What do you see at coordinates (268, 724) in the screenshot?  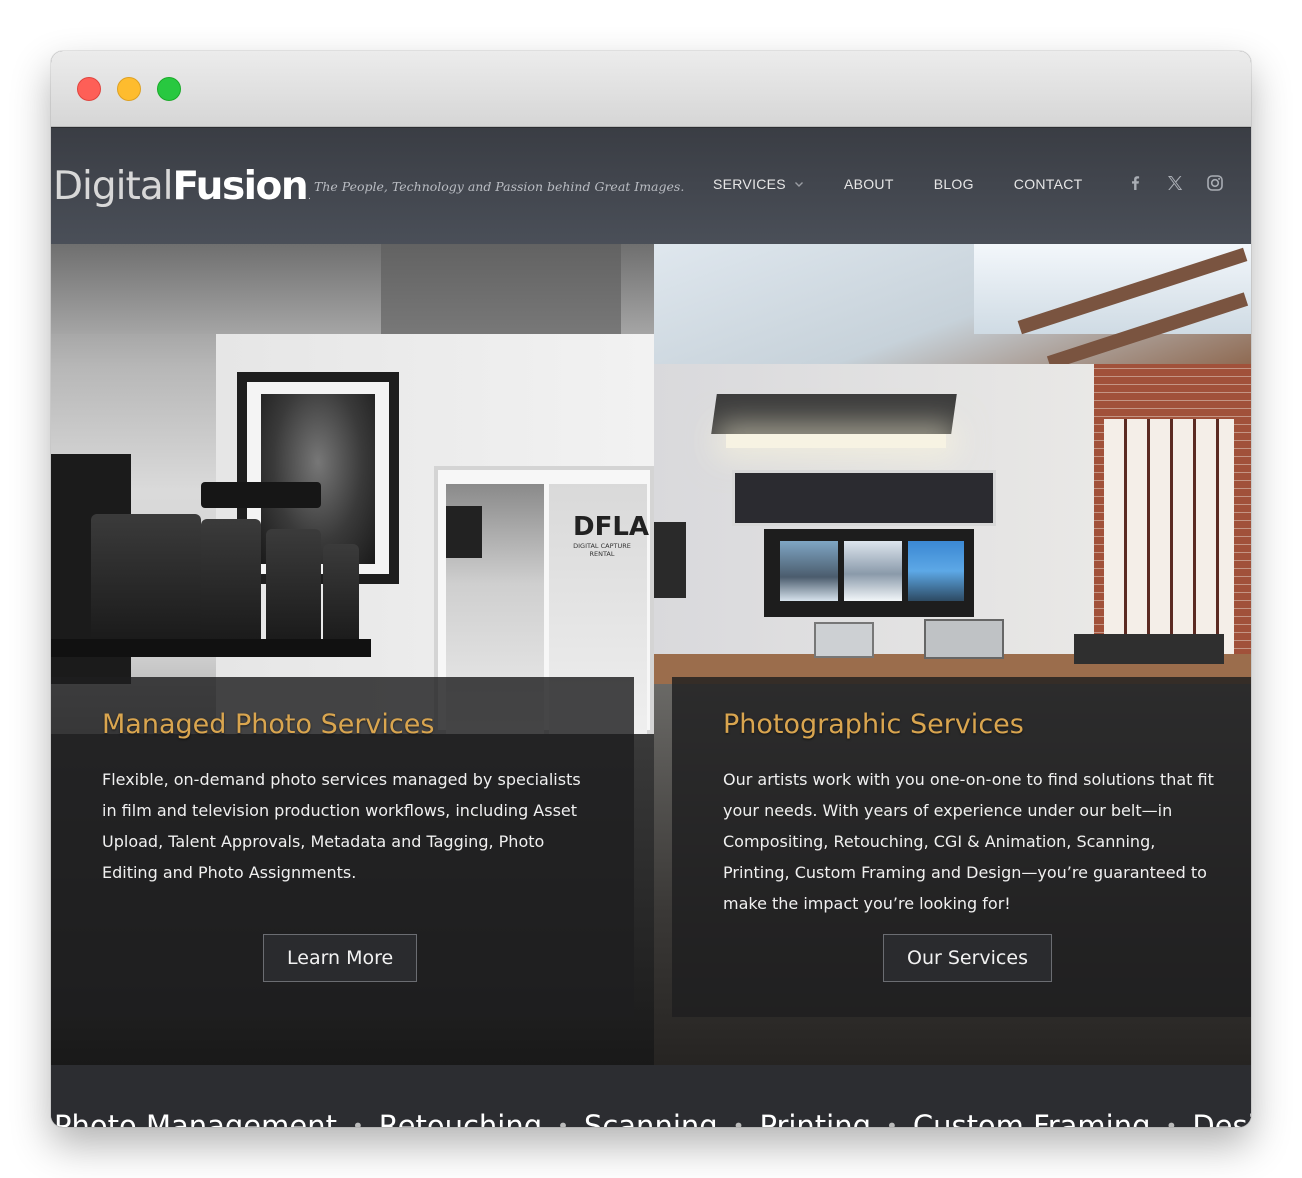 I see `card-title: Managed Photo Services` at bounding box center [268, 724].